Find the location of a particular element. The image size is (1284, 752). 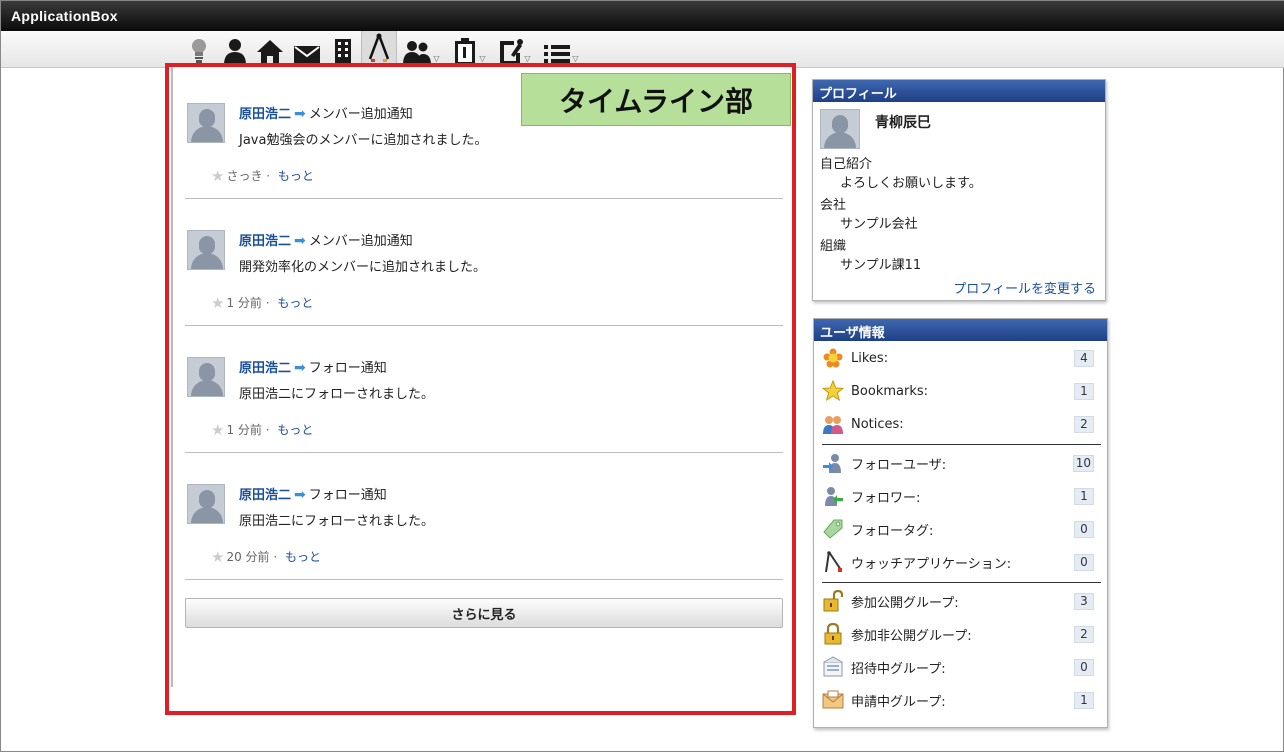

profile-org-value: サンプル課11 is located at coordinates (881, 265).